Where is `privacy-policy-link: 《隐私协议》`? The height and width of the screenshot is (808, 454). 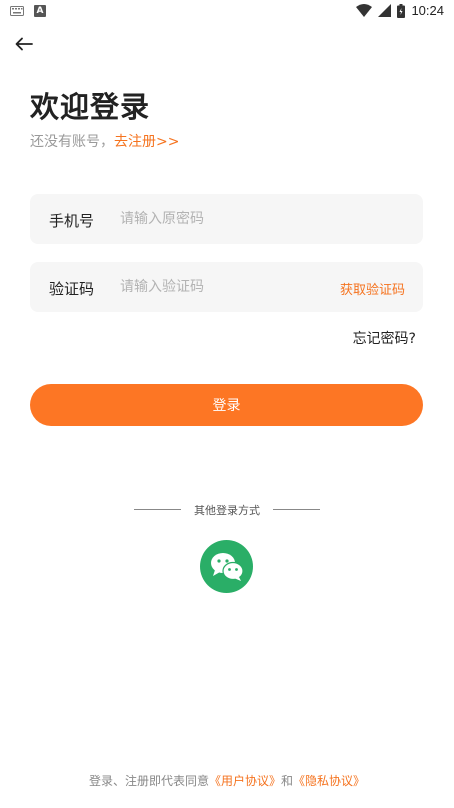
privacy-policy-link: 《隐私协议》 is located at coordinates (329, 781).